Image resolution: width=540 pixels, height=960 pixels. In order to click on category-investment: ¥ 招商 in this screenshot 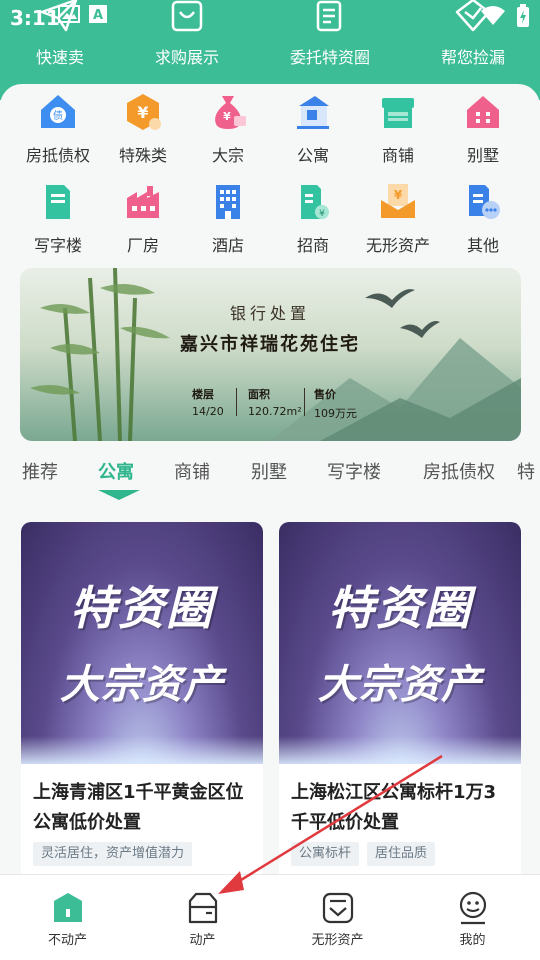, I will do `click(313, 222)`.